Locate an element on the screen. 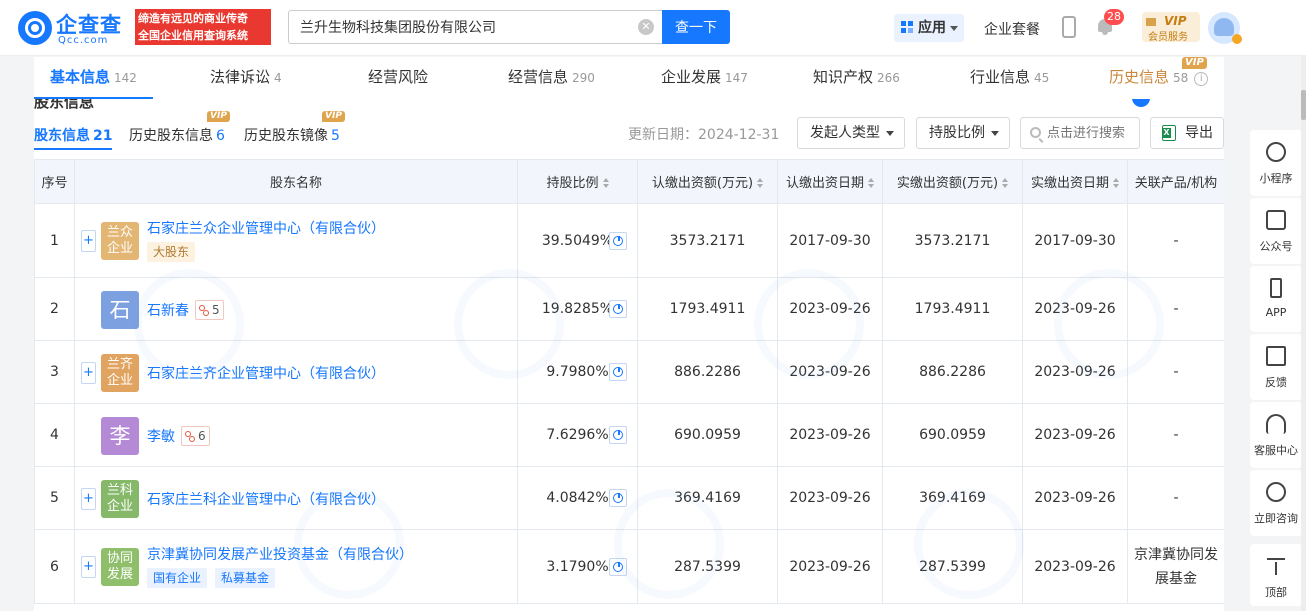 Image resolution: width=1306 pixels, height=611 pixels. subtab-shareholders: 股东信息 21 is located at coordinates (73, 137).